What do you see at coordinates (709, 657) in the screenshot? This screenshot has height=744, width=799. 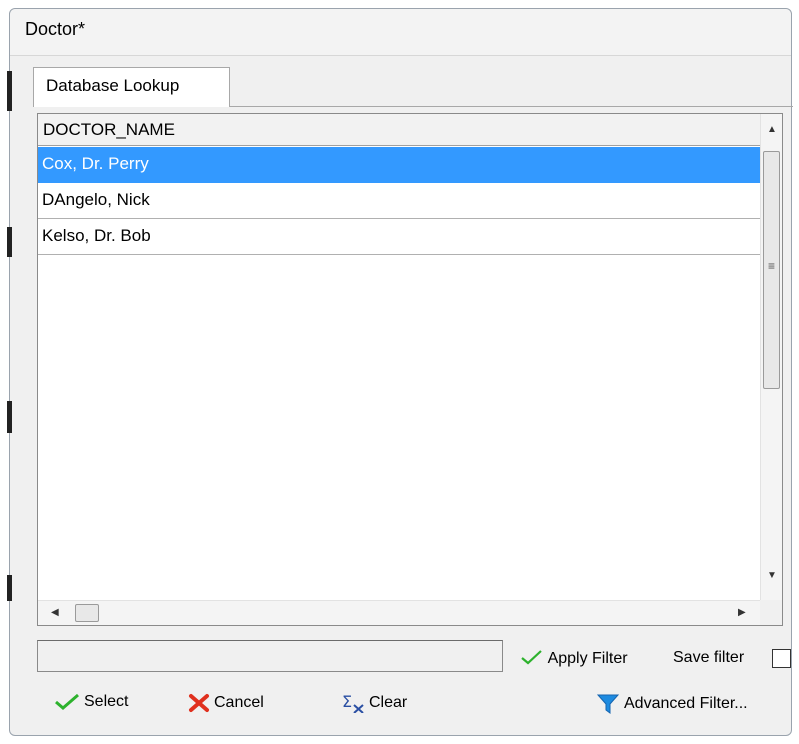 I see `save-filter-label: Save filter` at bounding box center [709, 657].